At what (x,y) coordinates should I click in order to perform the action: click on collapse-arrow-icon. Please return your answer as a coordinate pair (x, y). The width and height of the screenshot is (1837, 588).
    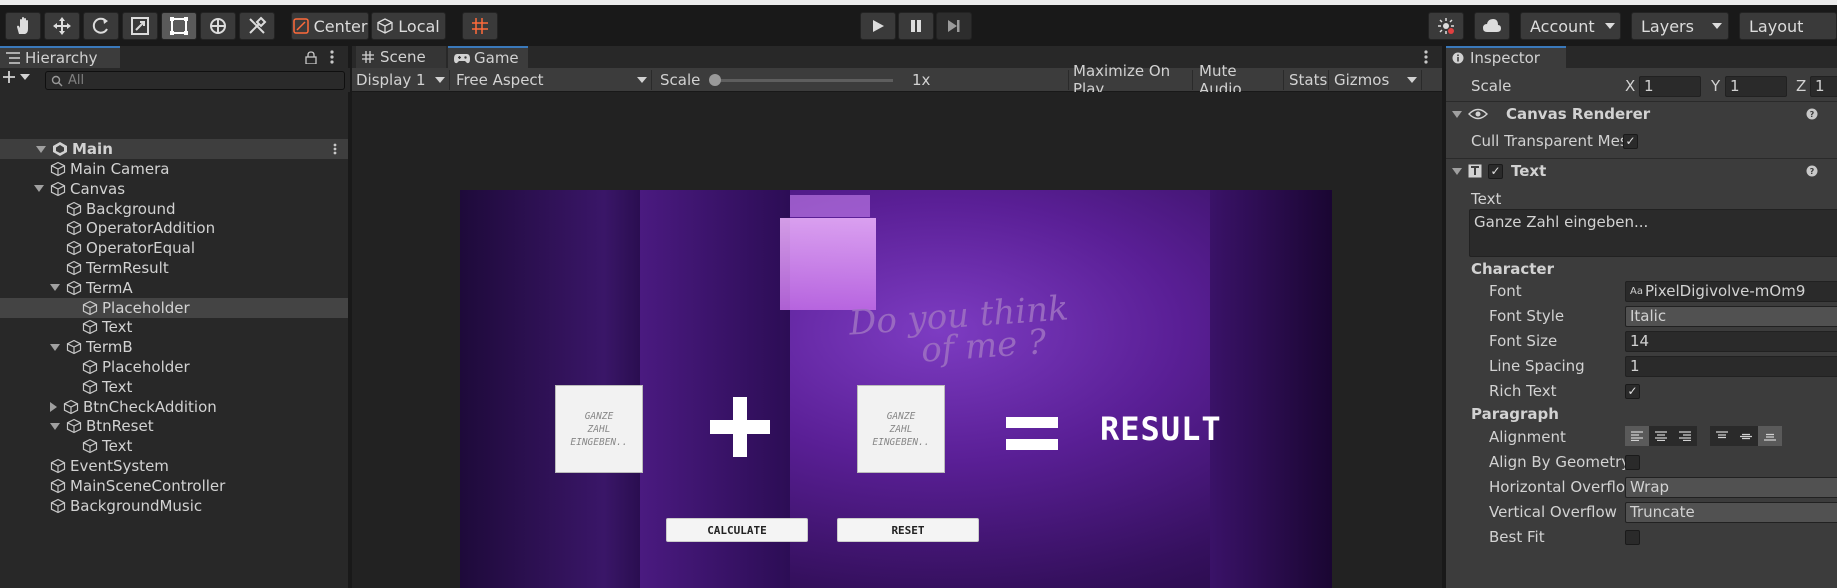
    Looking at the image, I should click on (53, 406).